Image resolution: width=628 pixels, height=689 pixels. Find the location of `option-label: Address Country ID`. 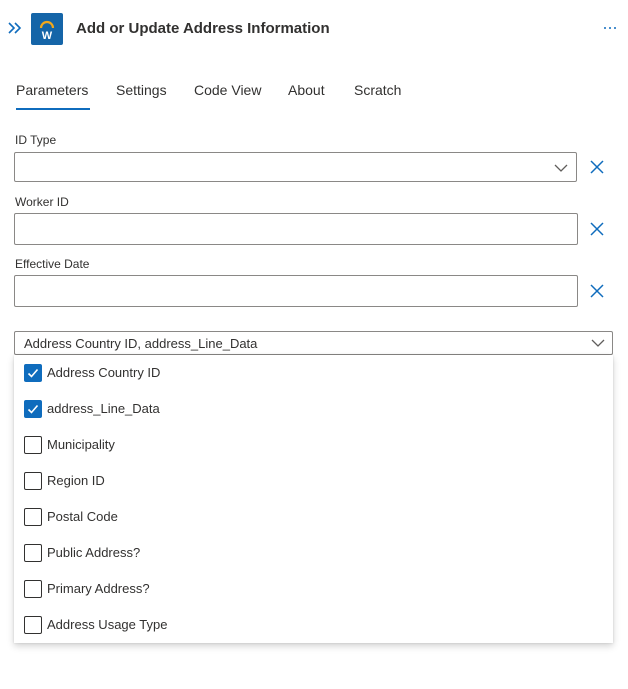

option-label: Address Country ID is located at coordinates (104, 372).